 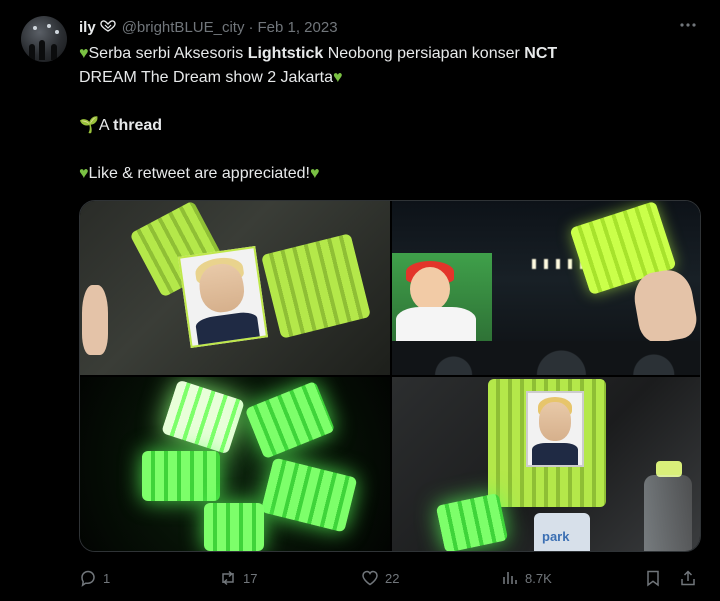 I want to click on tweet-text-part: Neobong persiapan konser, so click(x=424, y=53).